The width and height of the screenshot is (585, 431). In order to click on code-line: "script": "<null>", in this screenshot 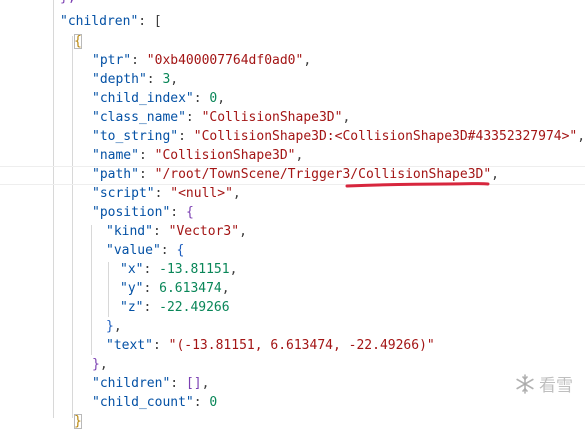, I will do `click(166, 193)`.